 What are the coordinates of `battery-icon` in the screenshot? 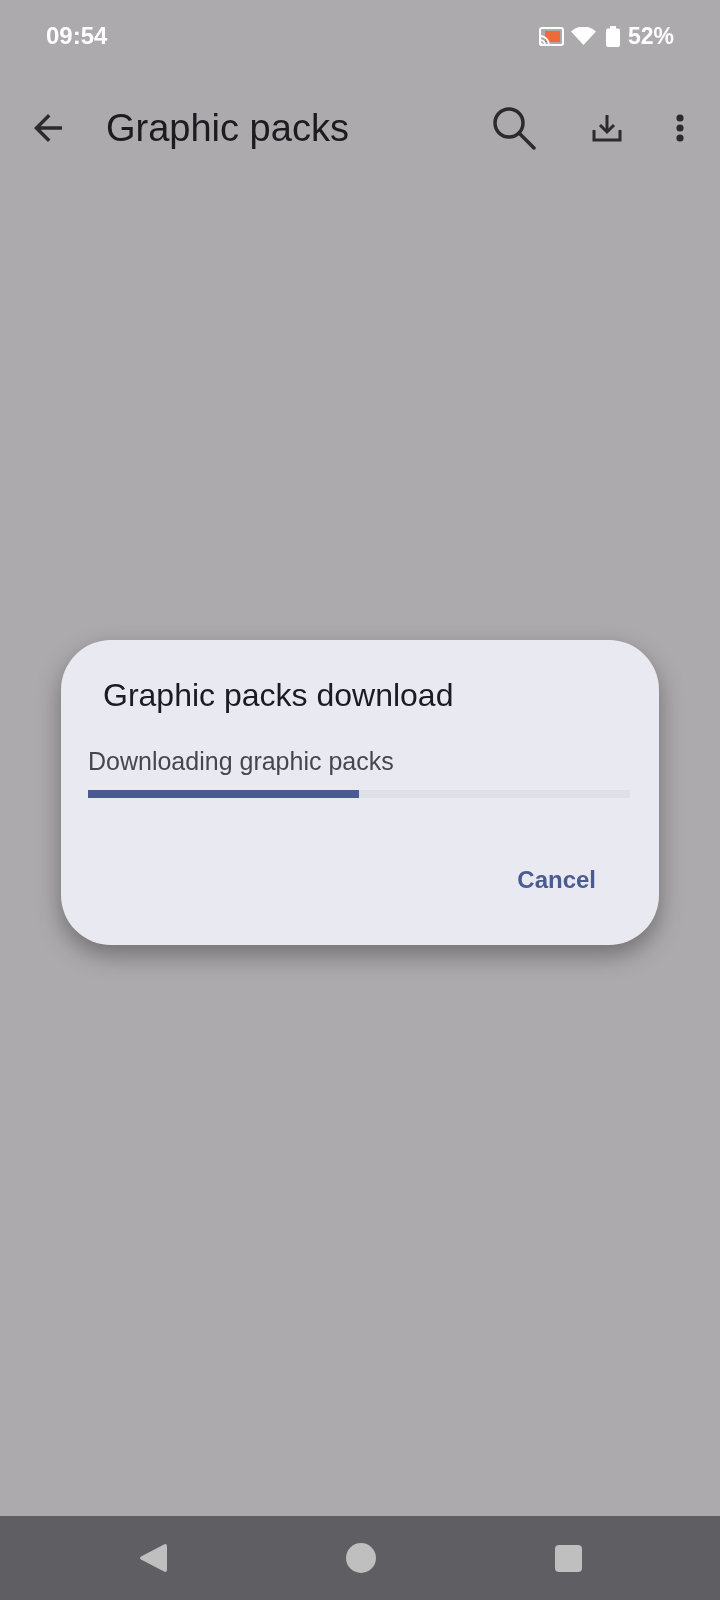 It's located at (612, 36).